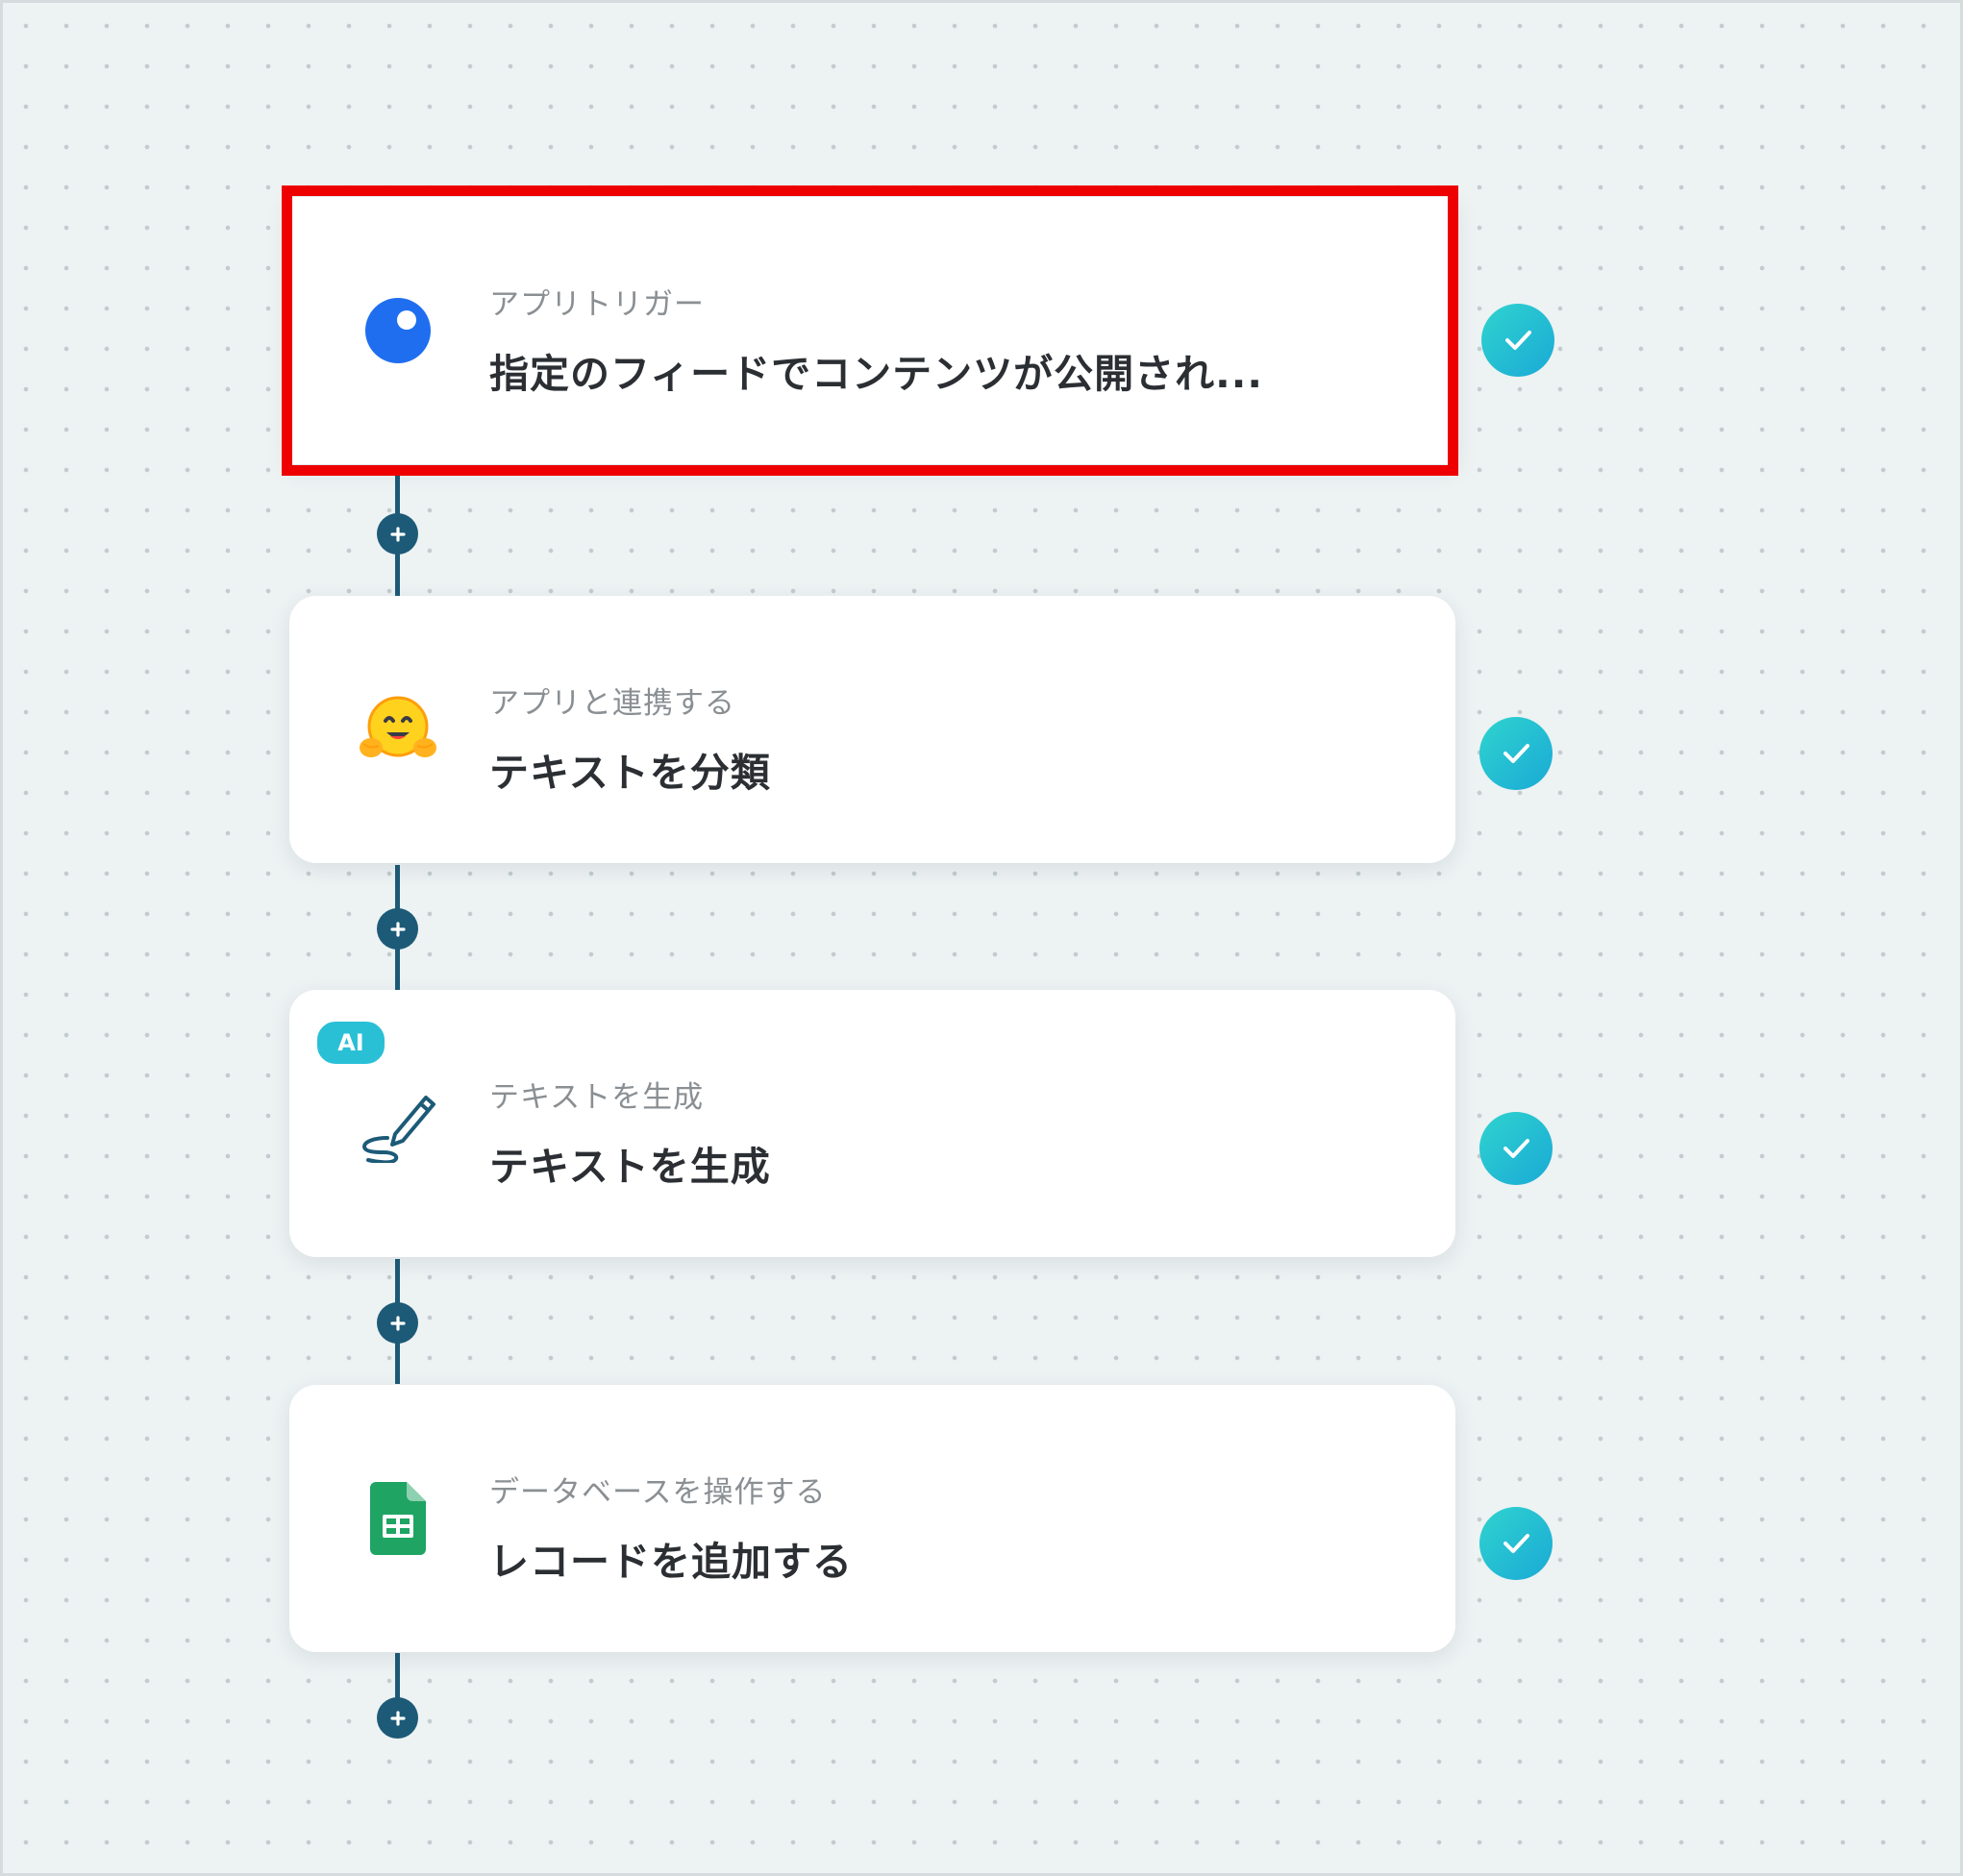  What do you see at coordinates (350, 1043) in the screenshot?
I see `ai-badge: AI` at bounding box center [350, 1043].